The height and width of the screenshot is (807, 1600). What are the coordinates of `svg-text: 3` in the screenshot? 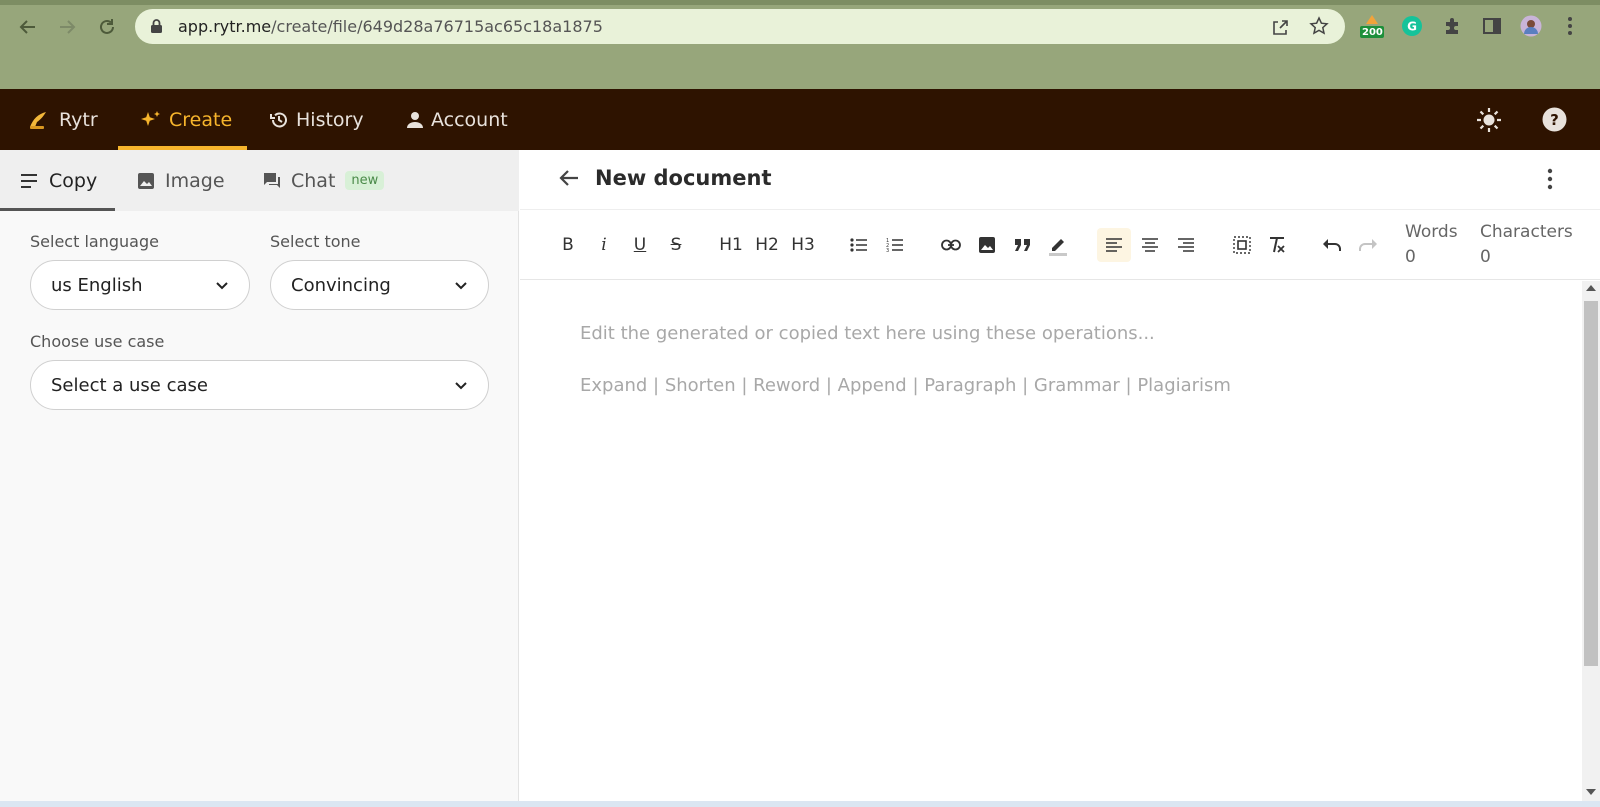 It's located at (887, 250).